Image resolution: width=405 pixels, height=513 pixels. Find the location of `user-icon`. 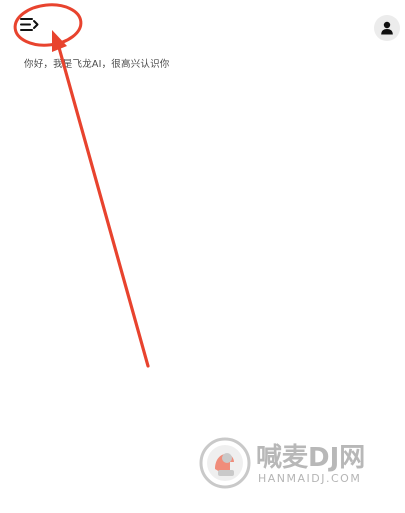

user-icon is located at coordinates (387, 28).